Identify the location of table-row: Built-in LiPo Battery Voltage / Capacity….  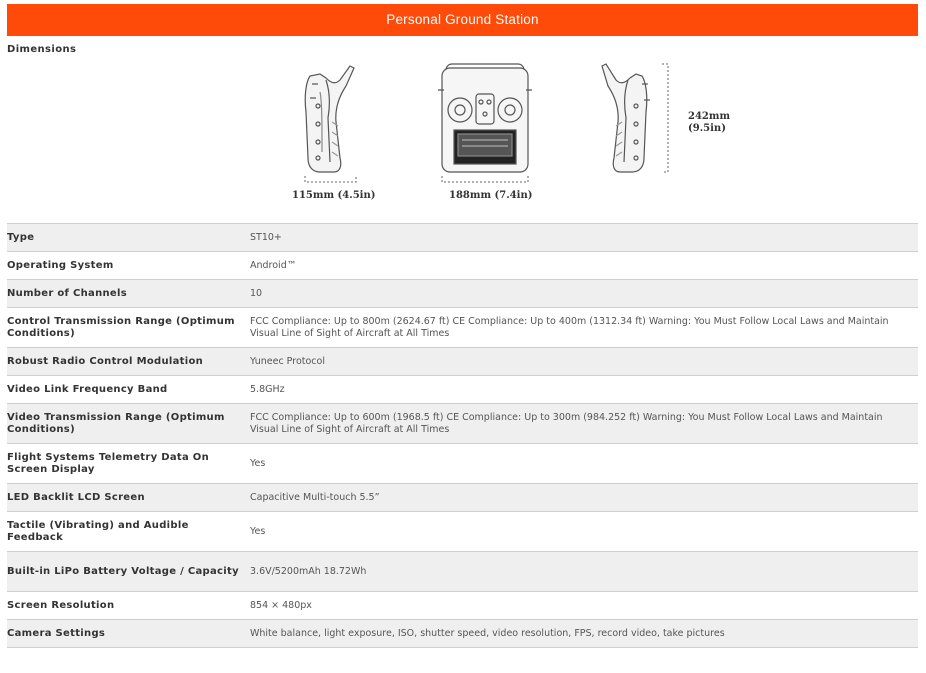
(462, 571).